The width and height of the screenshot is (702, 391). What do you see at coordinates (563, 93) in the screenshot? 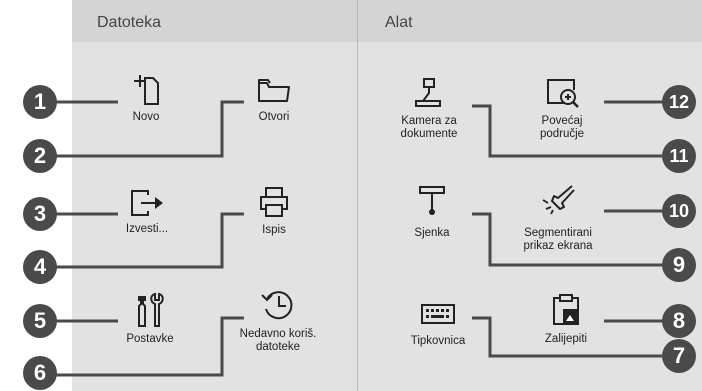
I see `zoom-area-icon` at bounding box center [563, 93].